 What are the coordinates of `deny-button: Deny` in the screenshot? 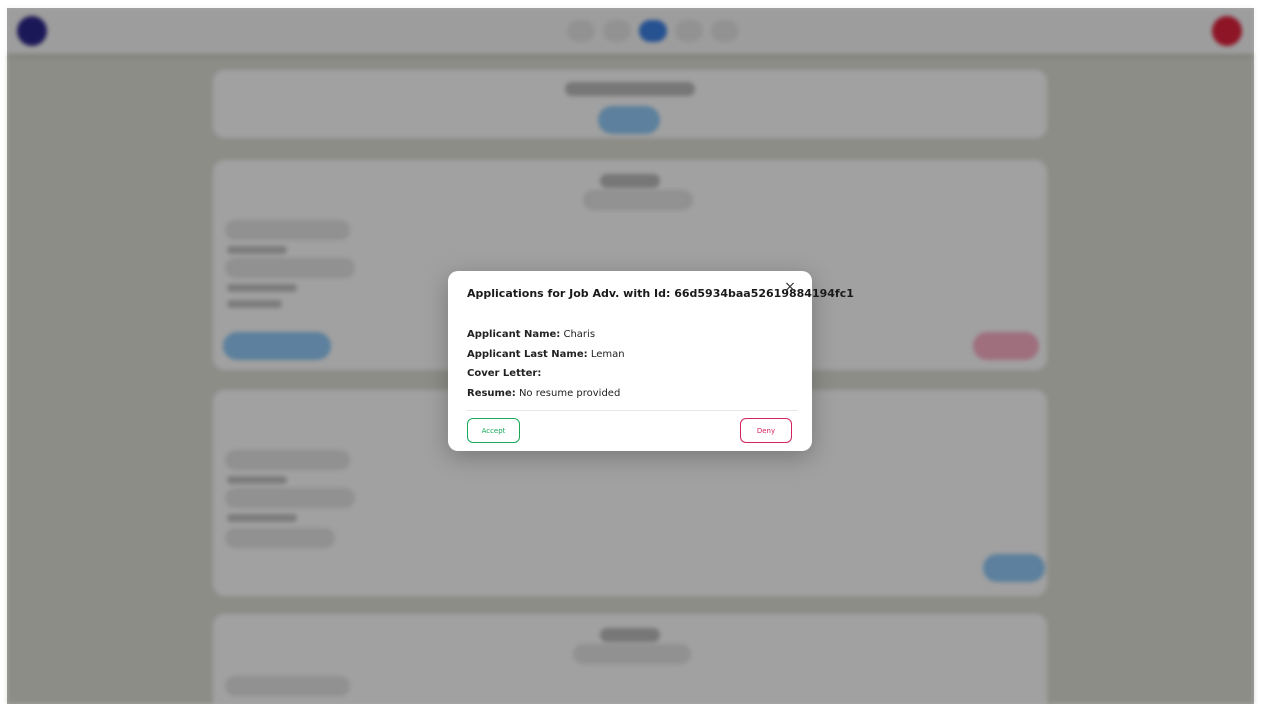 It's located at (766, 430).